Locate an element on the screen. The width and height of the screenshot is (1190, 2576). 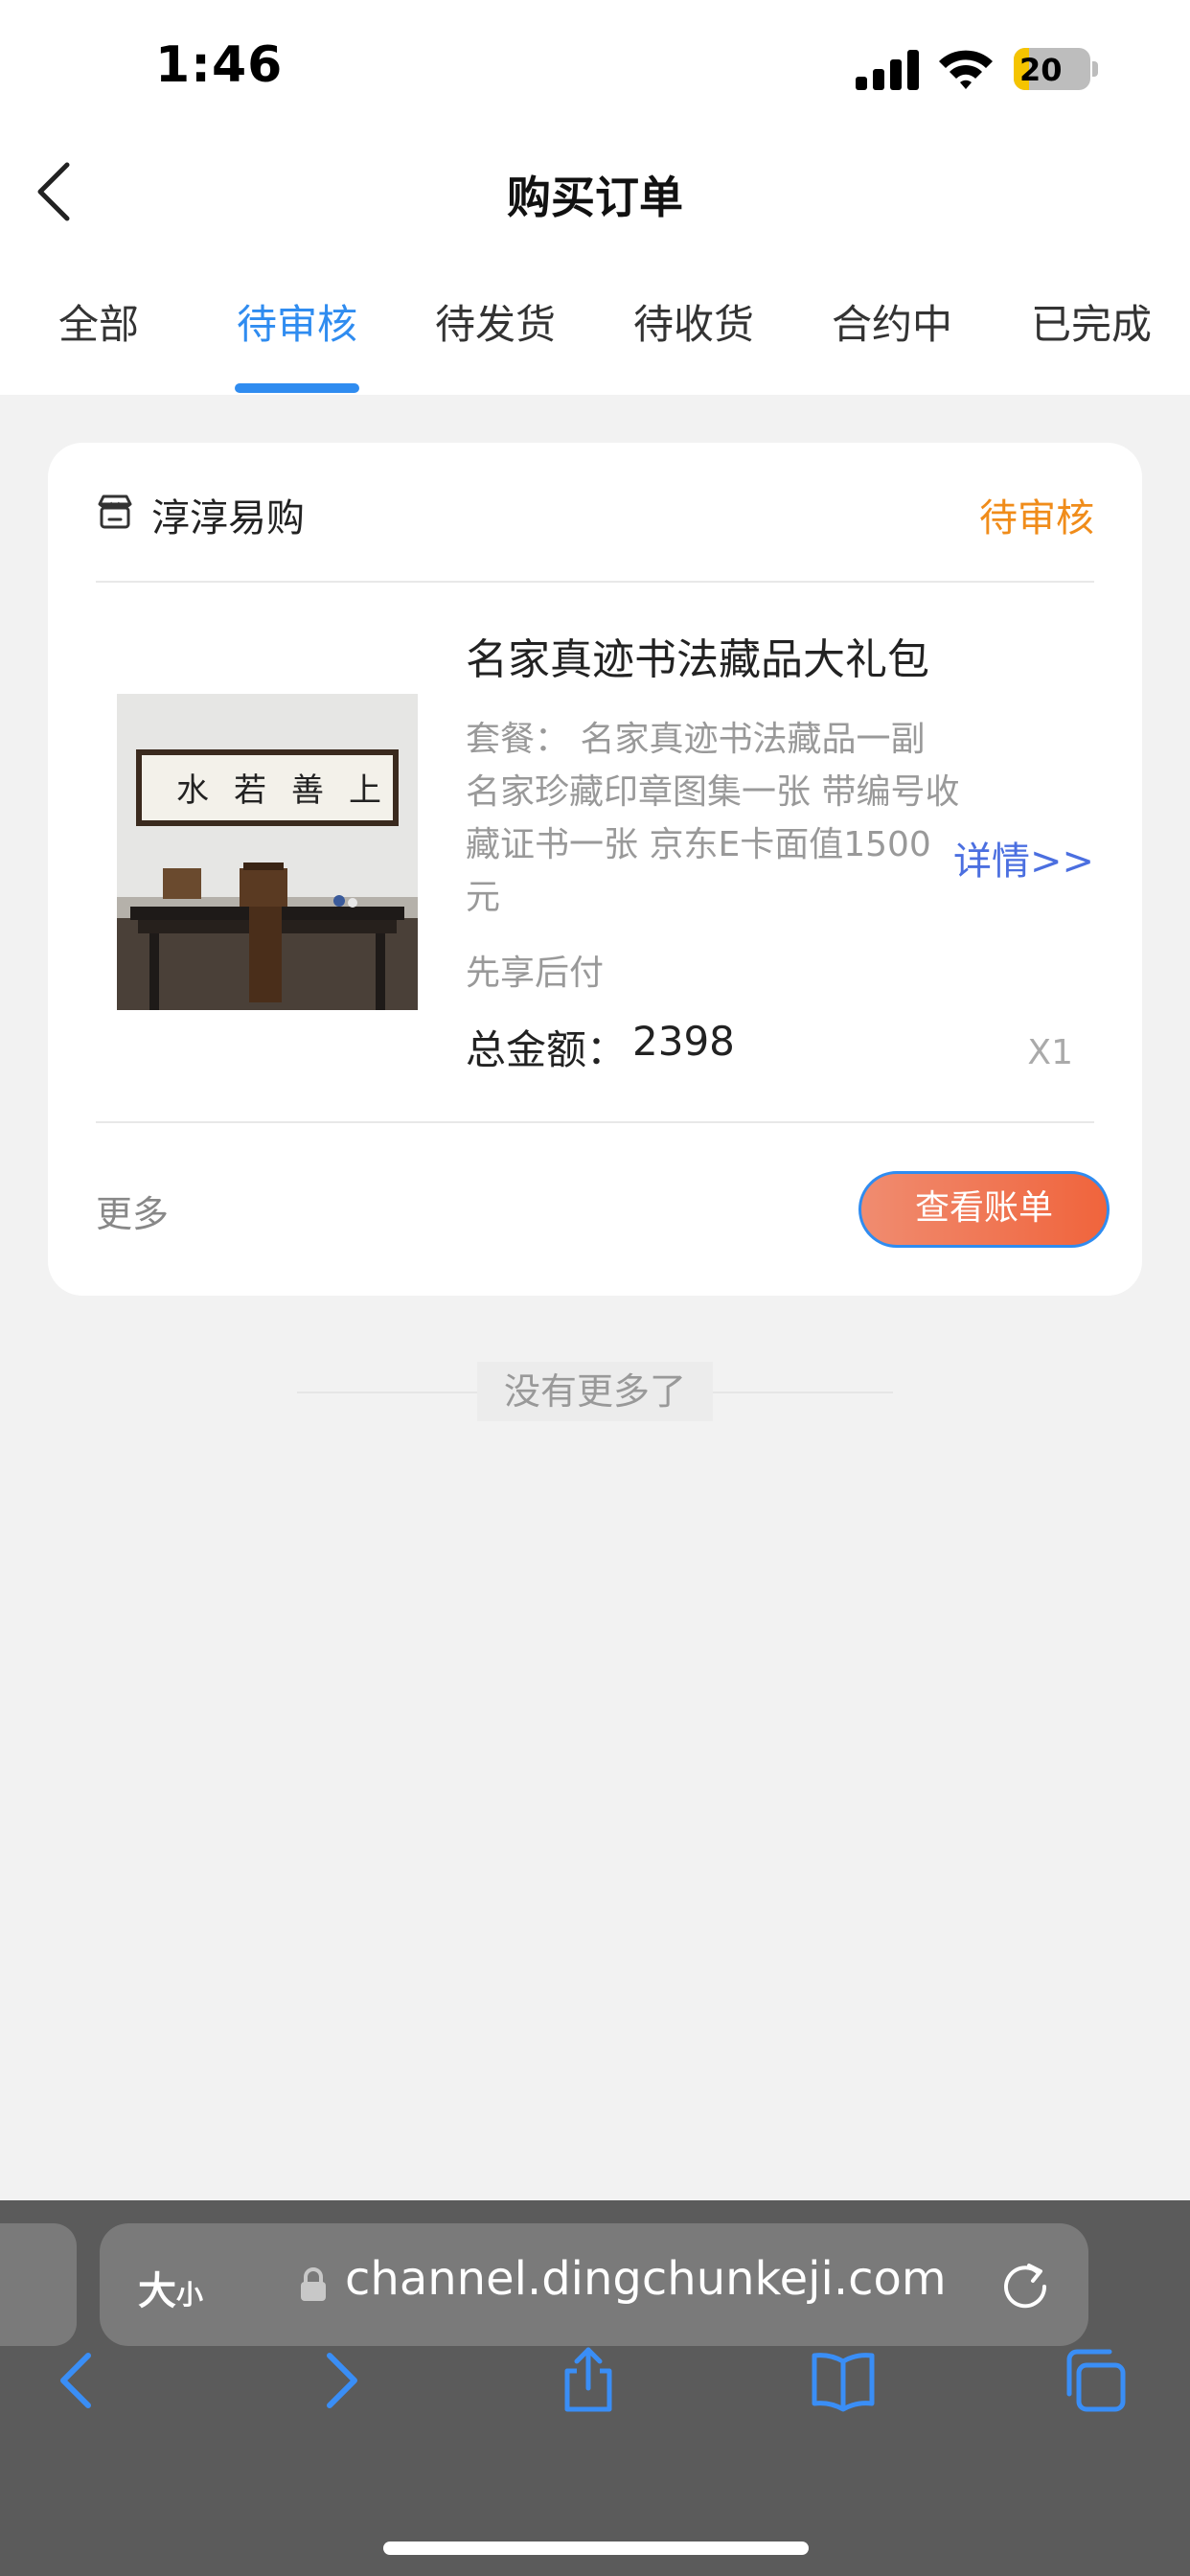
bookmarks-icon is located at coordinates (843, 2380).